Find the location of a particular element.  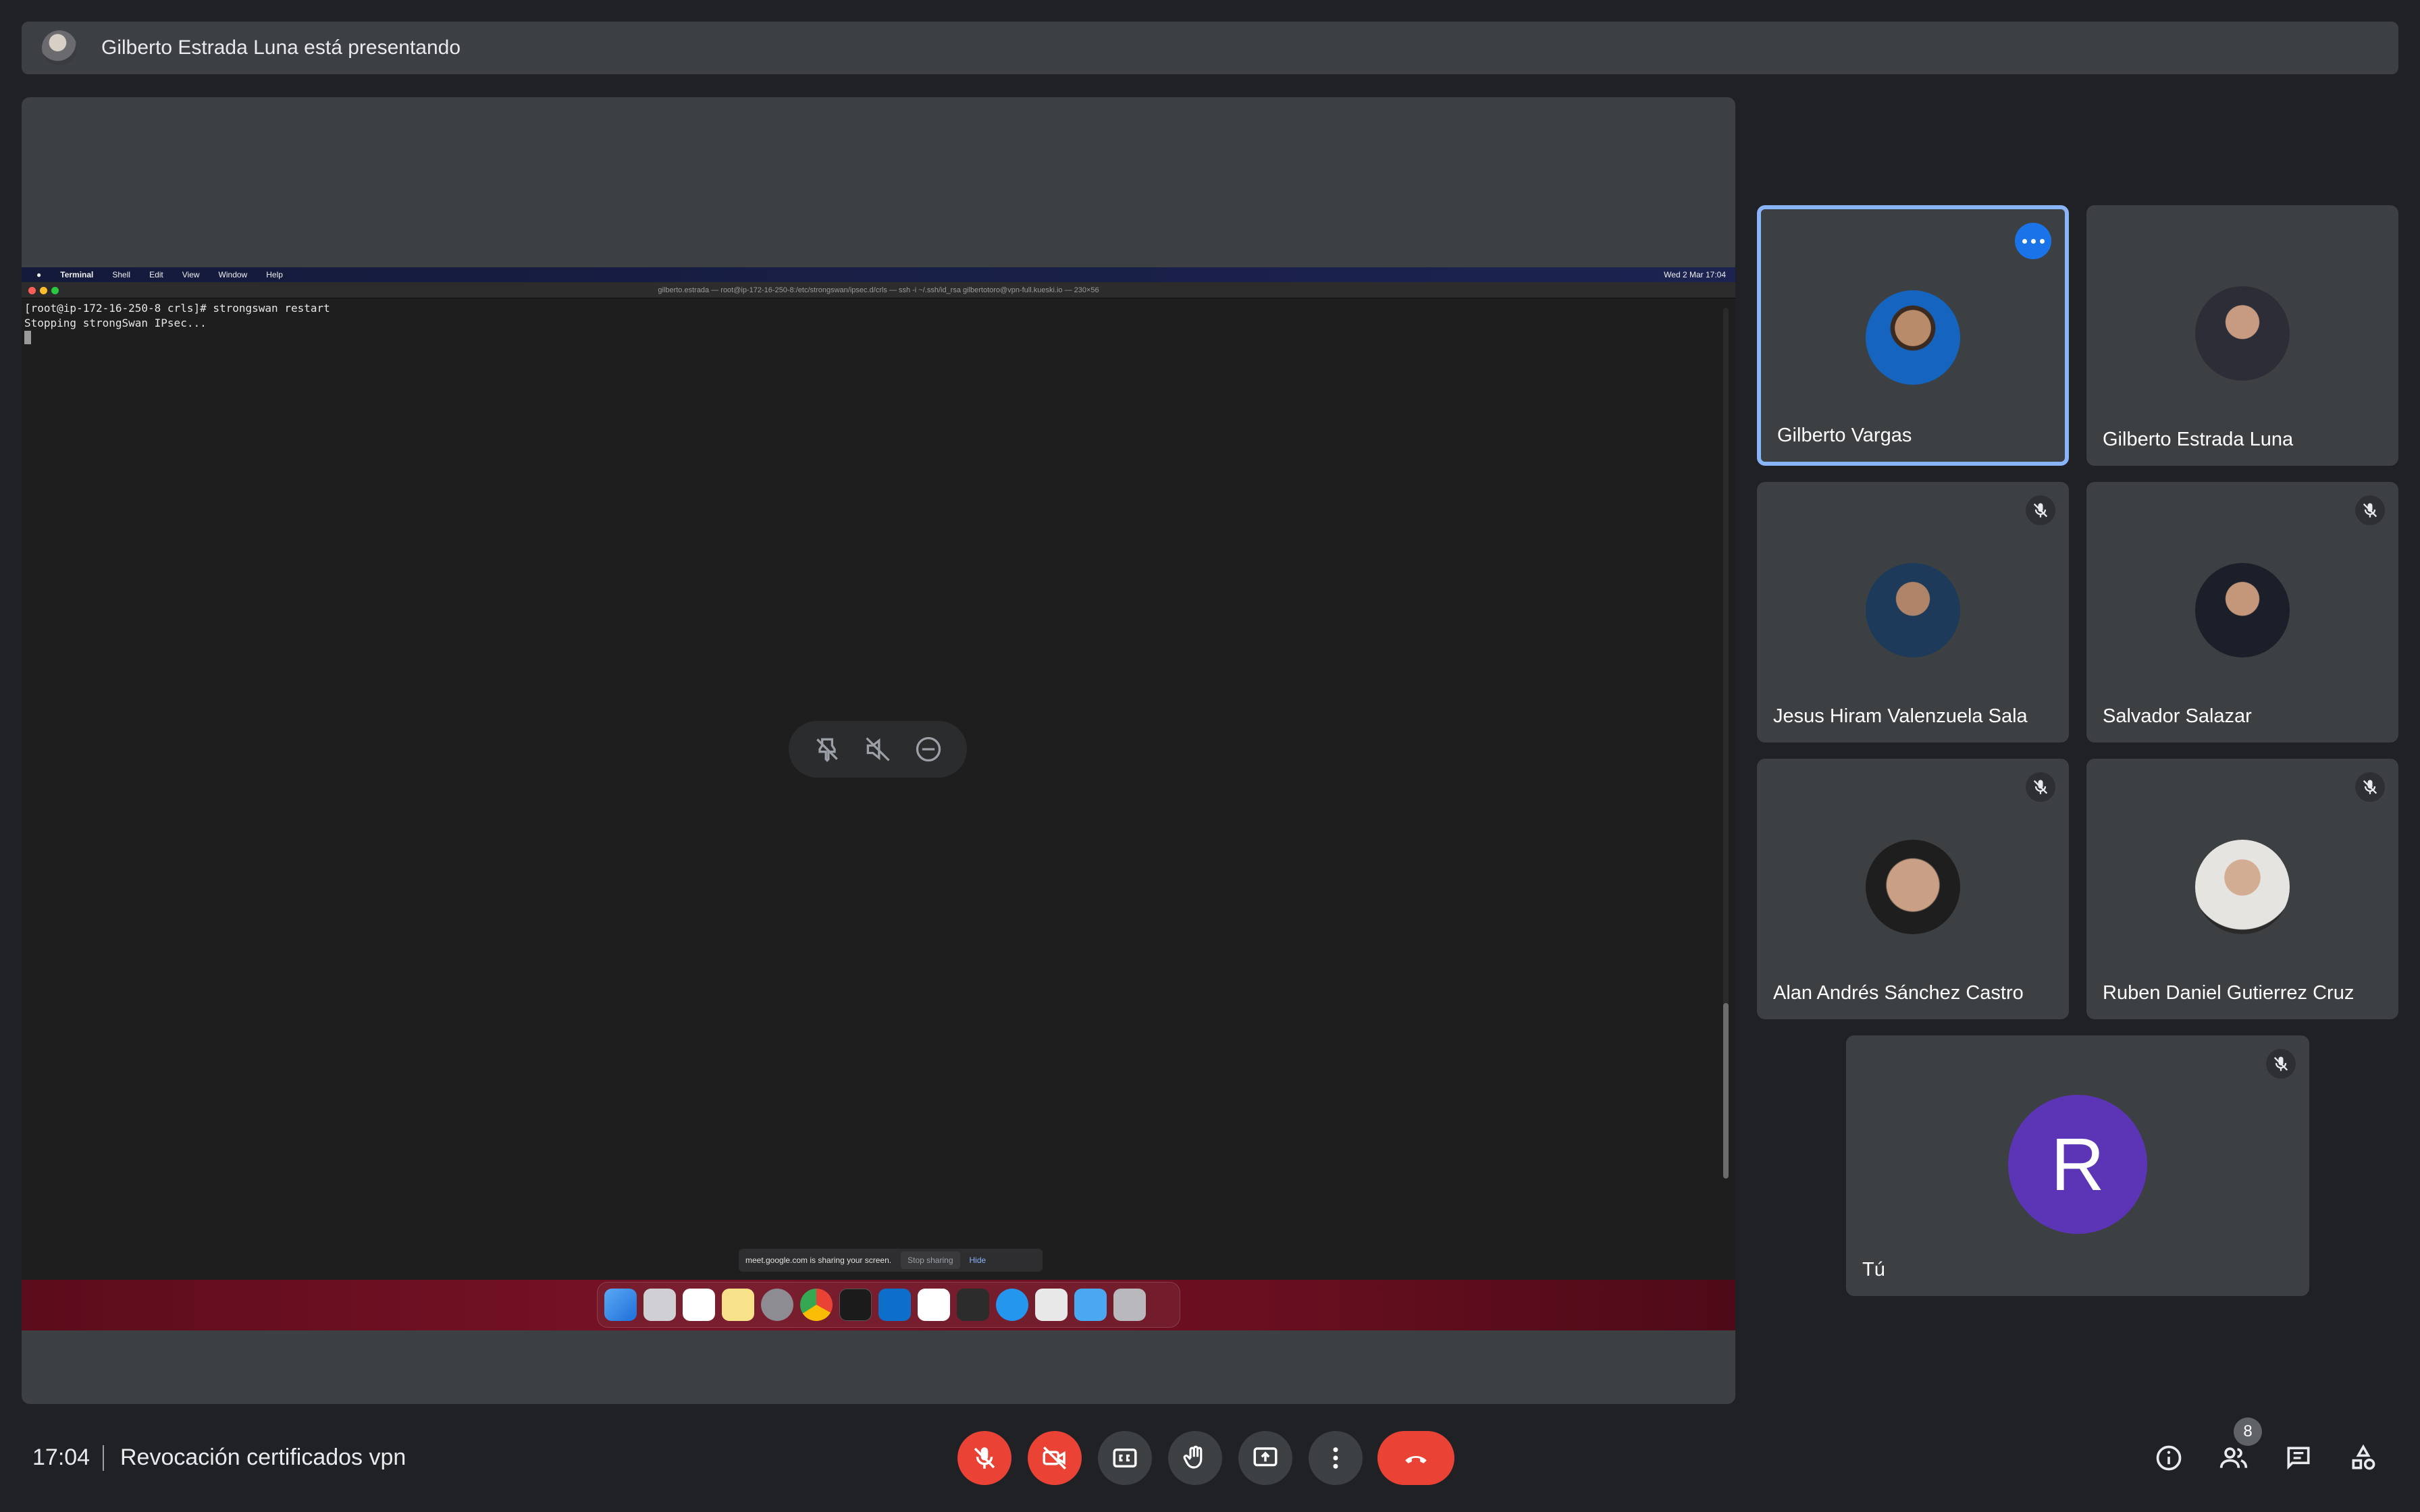

raise-hand-button is located at coordinates (1195, 1458).